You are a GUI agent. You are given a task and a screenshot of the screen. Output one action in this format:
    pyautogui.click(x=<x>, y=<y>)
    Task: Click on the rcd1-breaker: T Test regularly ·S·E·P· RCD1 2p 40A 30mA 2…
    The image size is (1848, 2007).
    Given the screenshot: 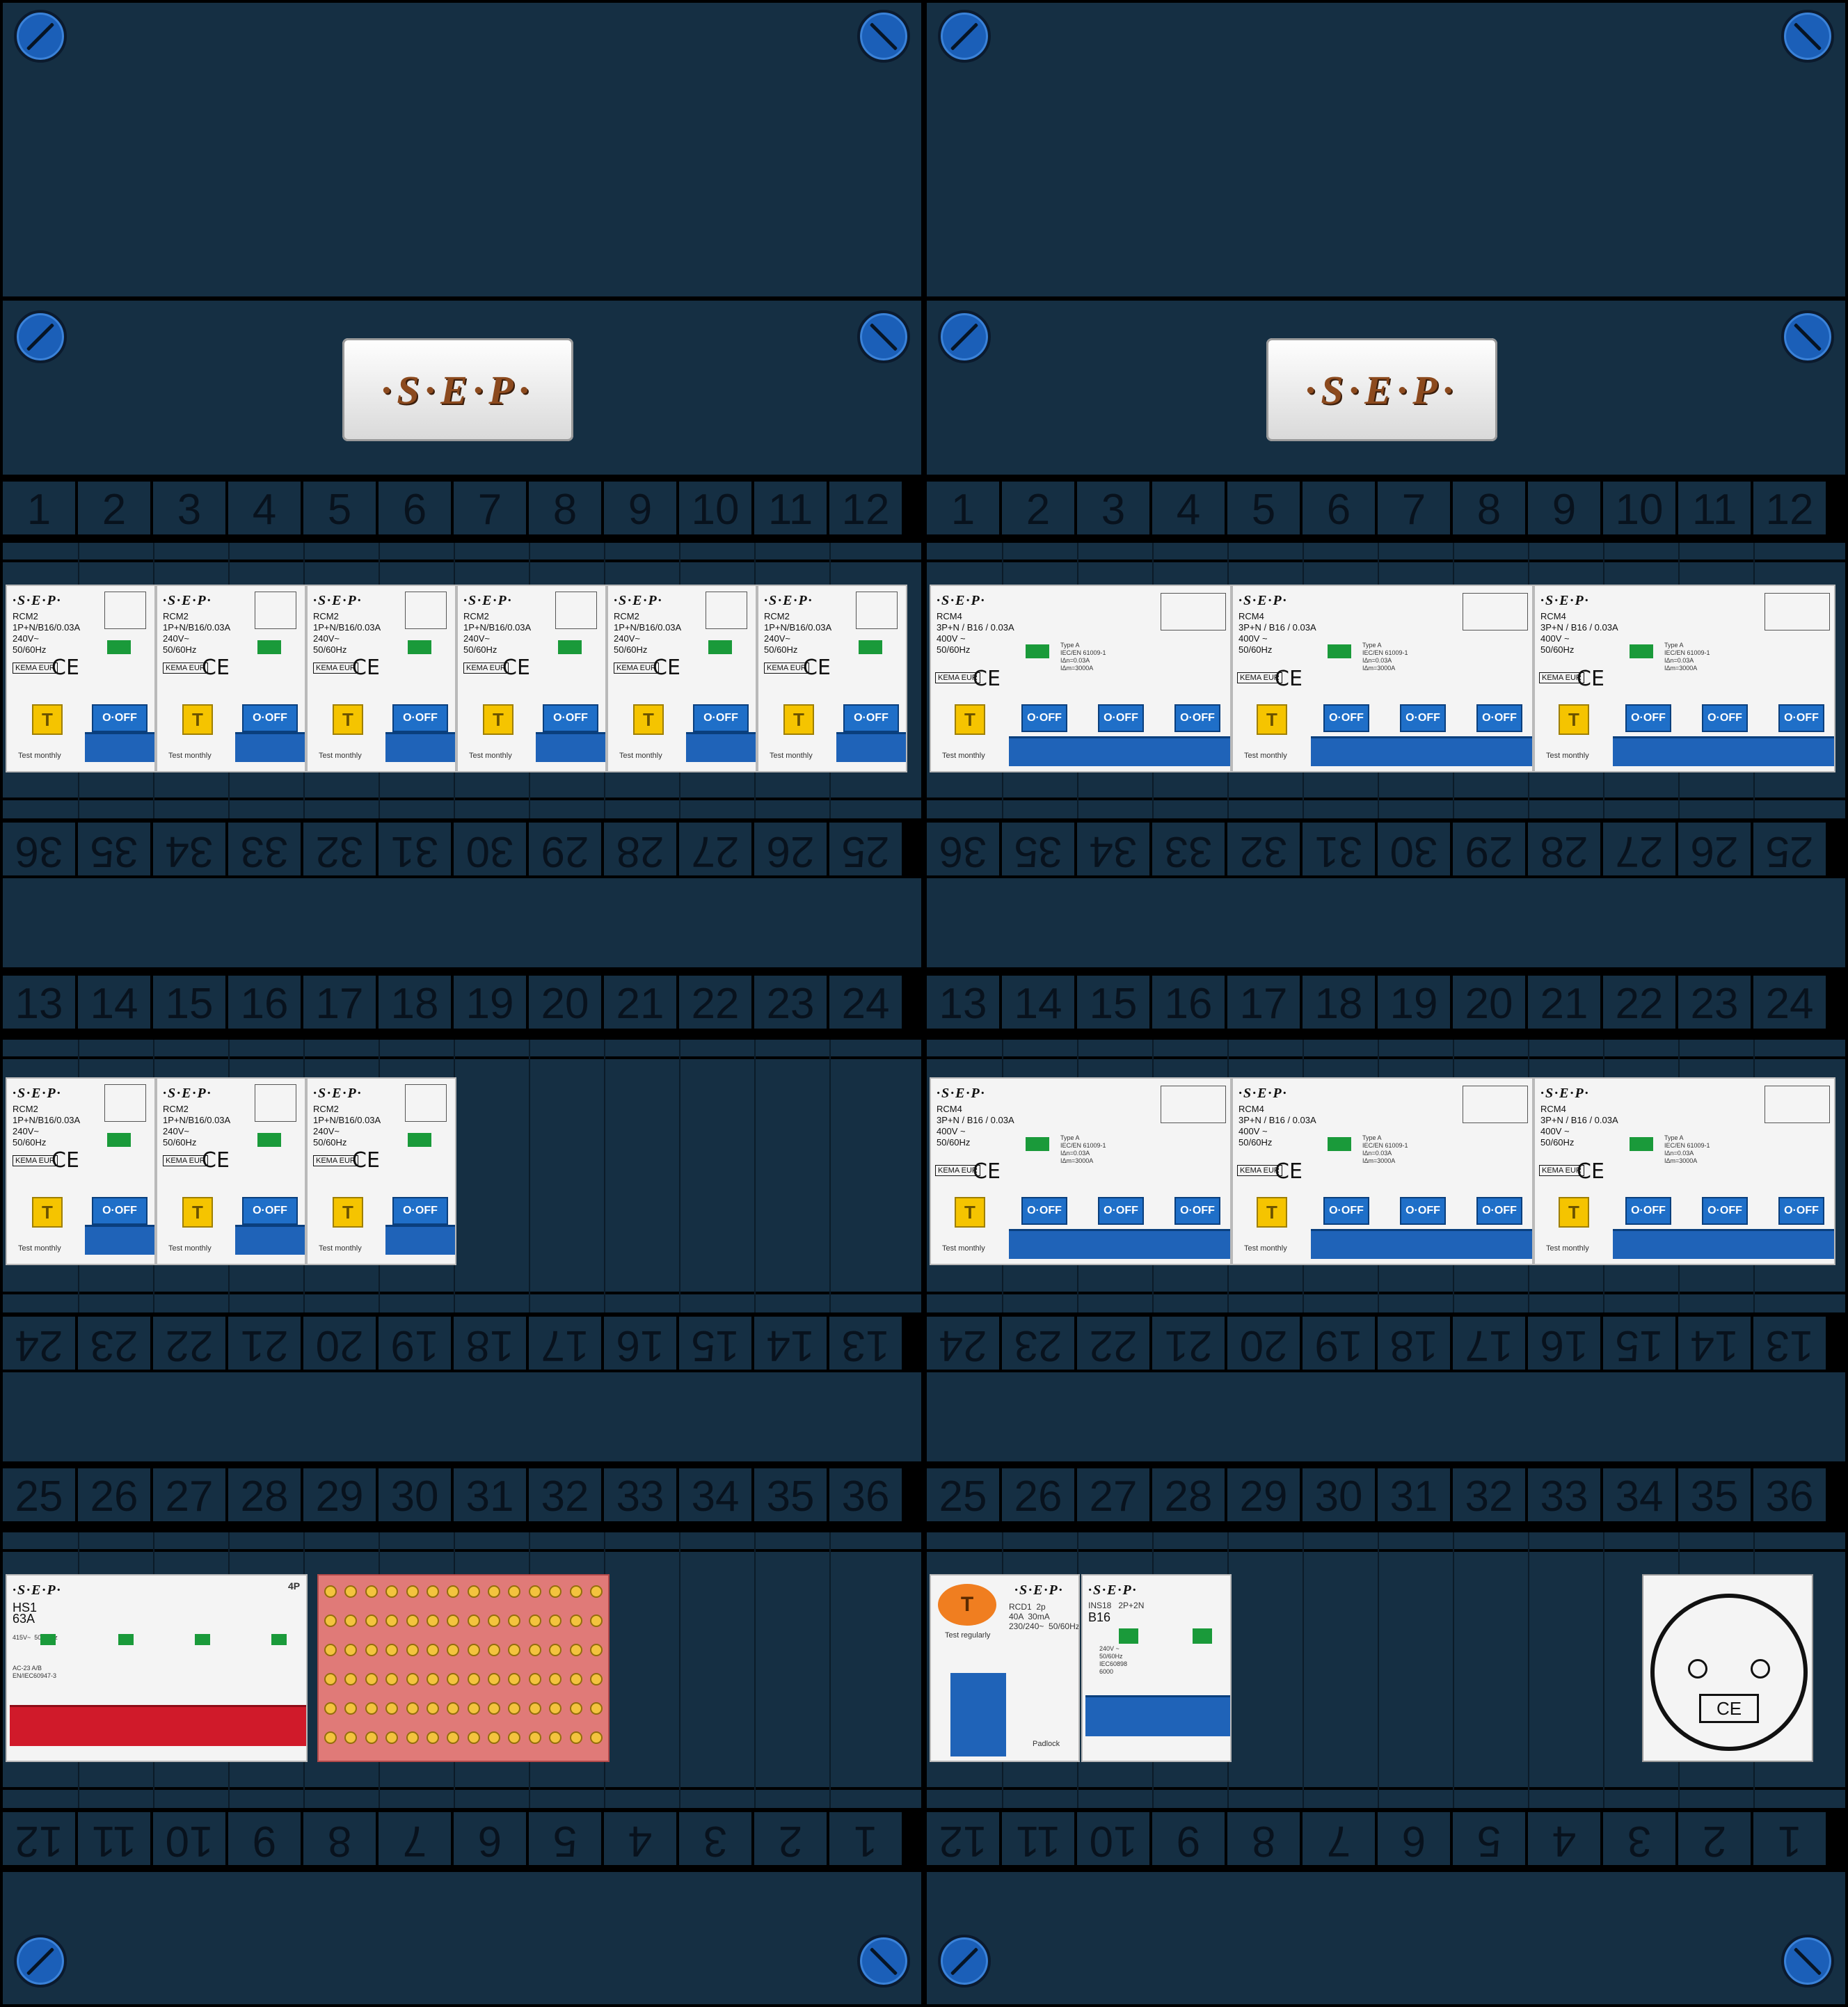 What is the action you would take?
    pyautogui.click(x=1005, y=1668)
    